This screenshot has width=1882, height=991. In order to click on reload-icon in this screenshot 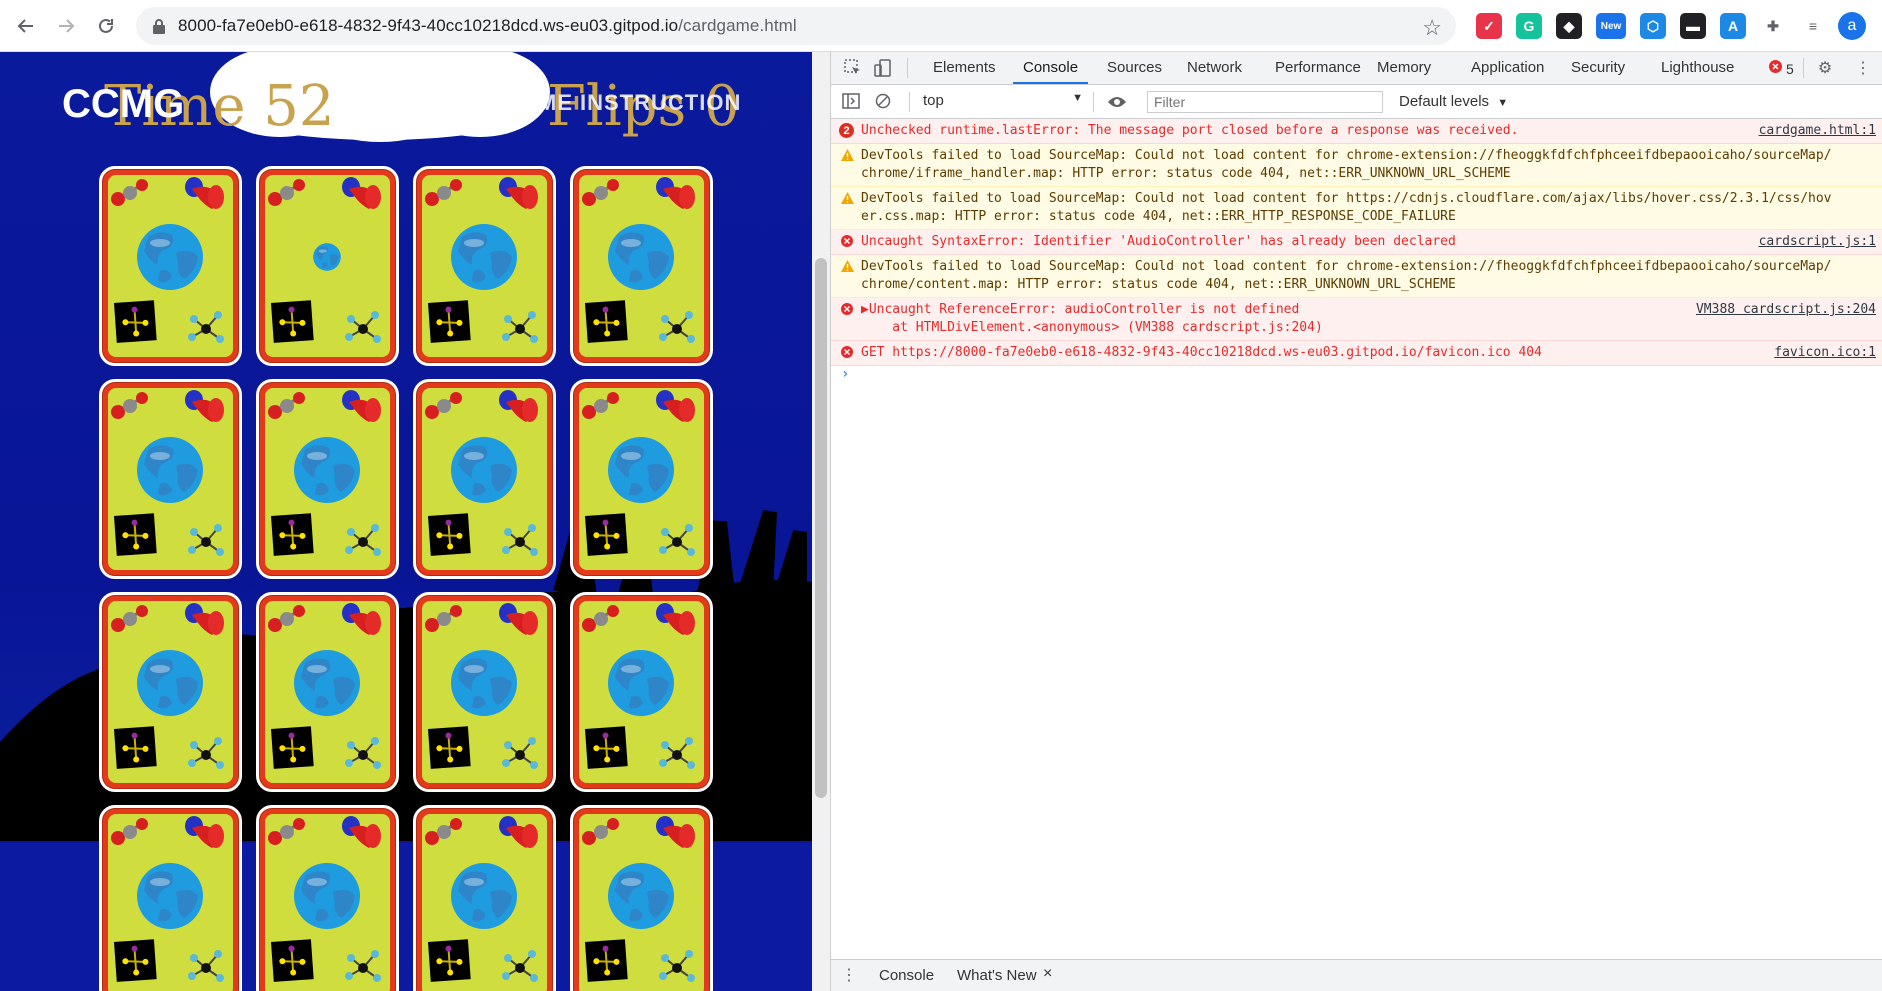, I will do `click(106, 26)`.